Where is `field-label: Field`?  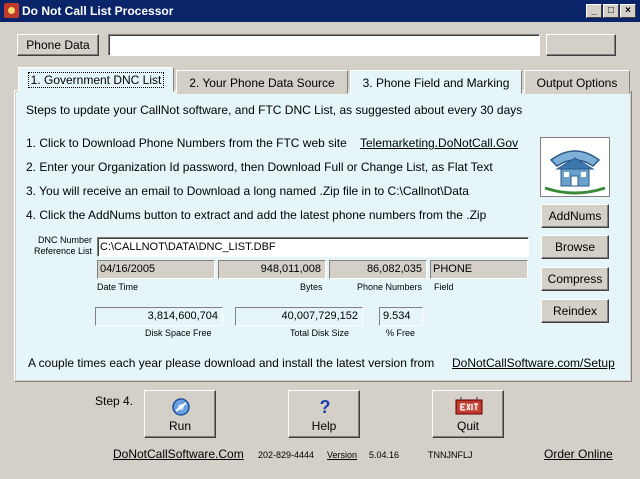
field-label: Field is located at coordinates (444, 287).